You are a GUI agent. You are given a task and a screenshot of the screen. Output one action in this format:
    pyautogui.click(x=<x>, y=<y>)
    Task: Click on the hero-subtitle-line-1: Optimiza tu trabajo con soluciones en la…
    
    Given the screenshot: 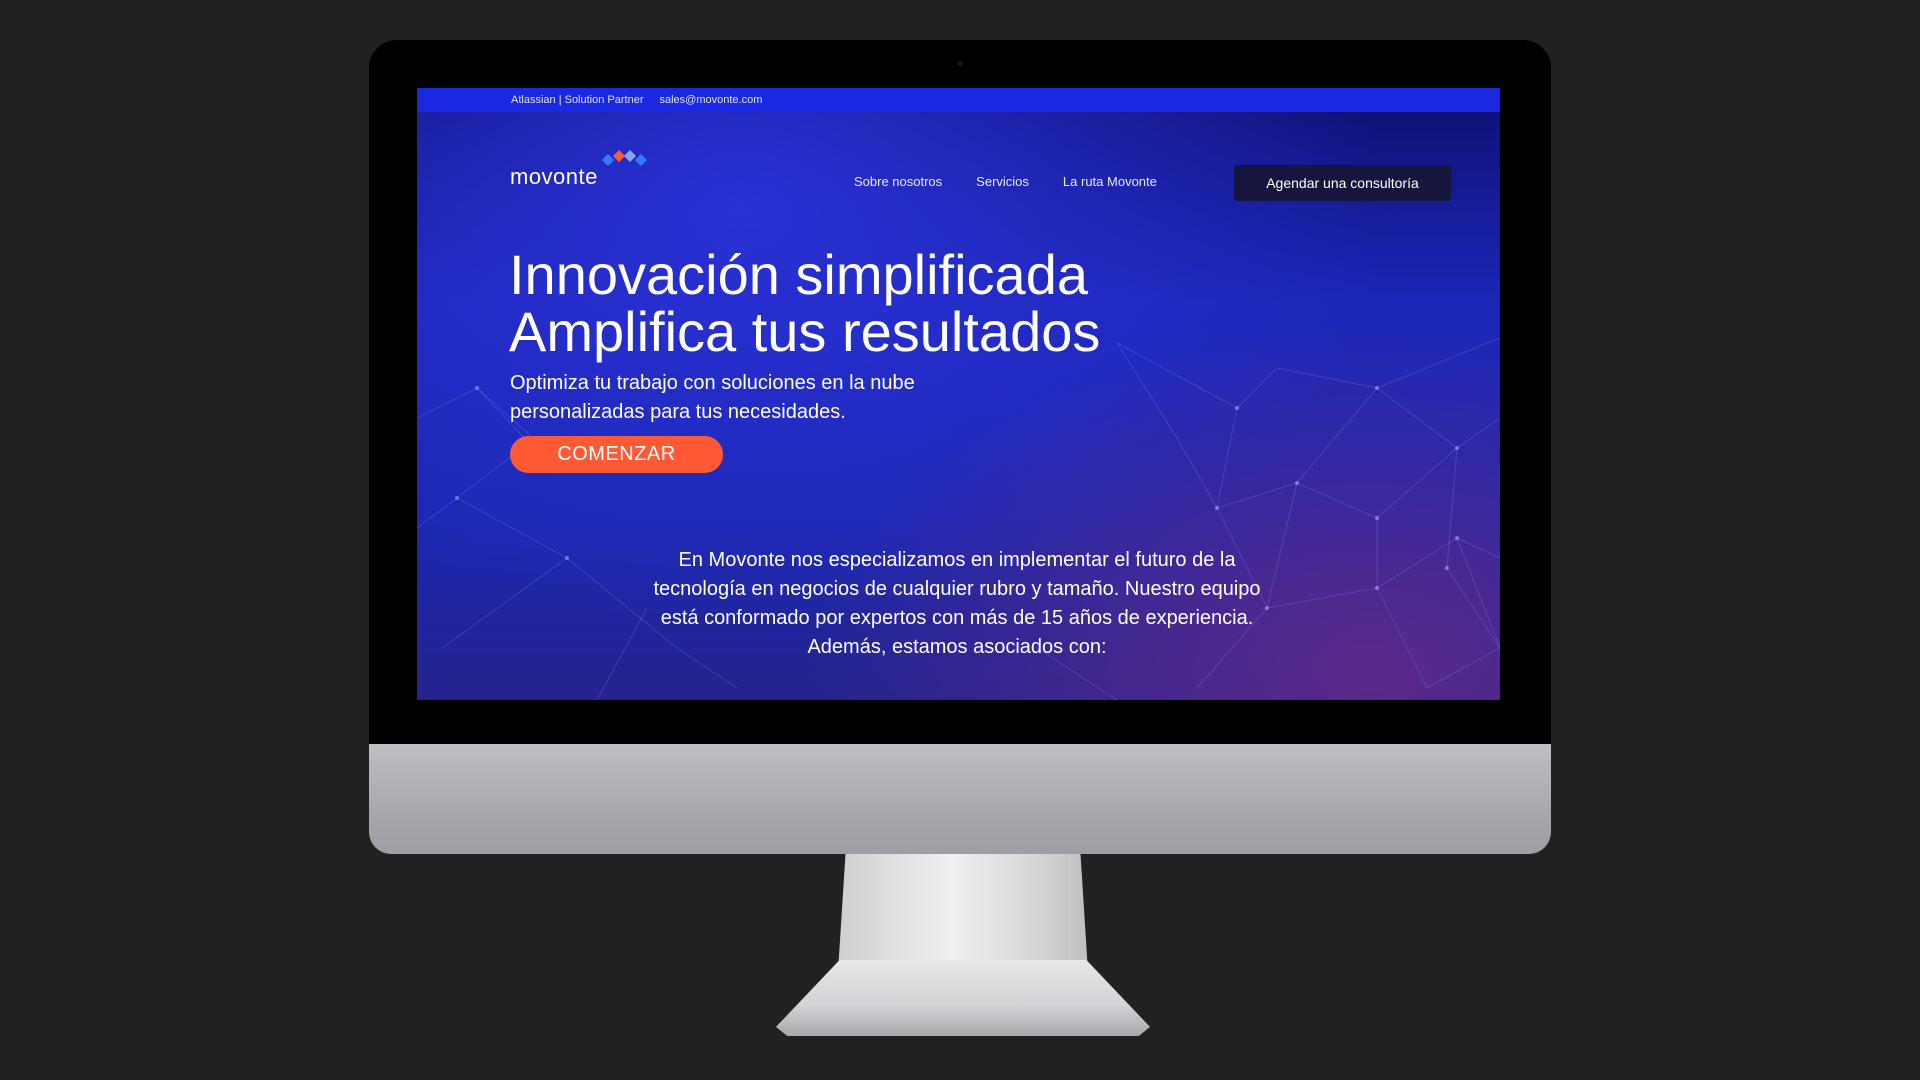 What is the action you would take?
    pyautogui.click(x=712, y=383)
    